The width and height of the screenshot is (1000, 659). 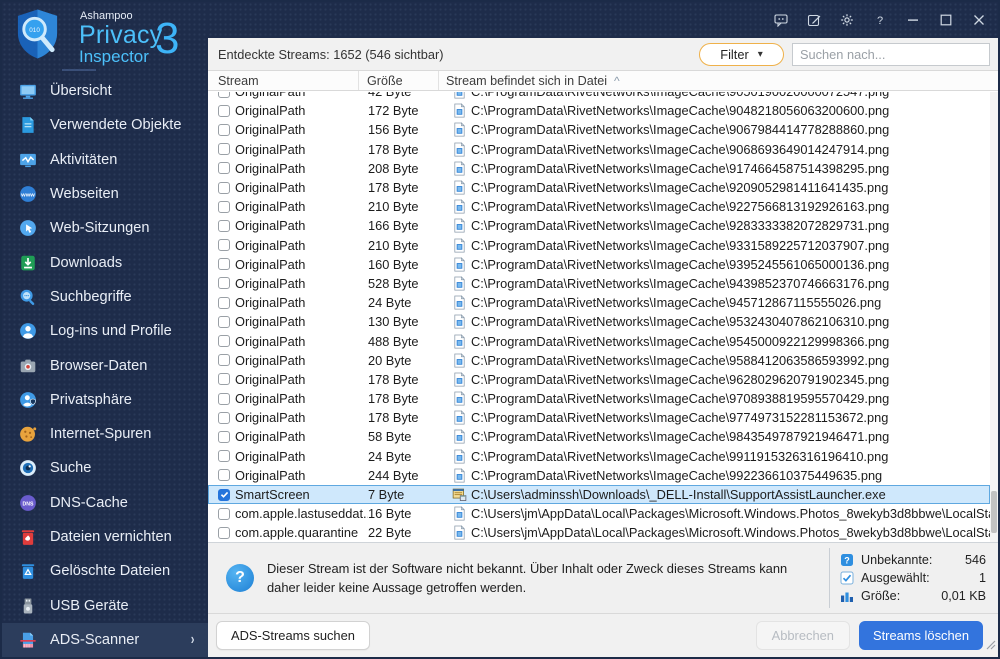 I want to click on svg-text: DNS, so click(x=28, y=504).